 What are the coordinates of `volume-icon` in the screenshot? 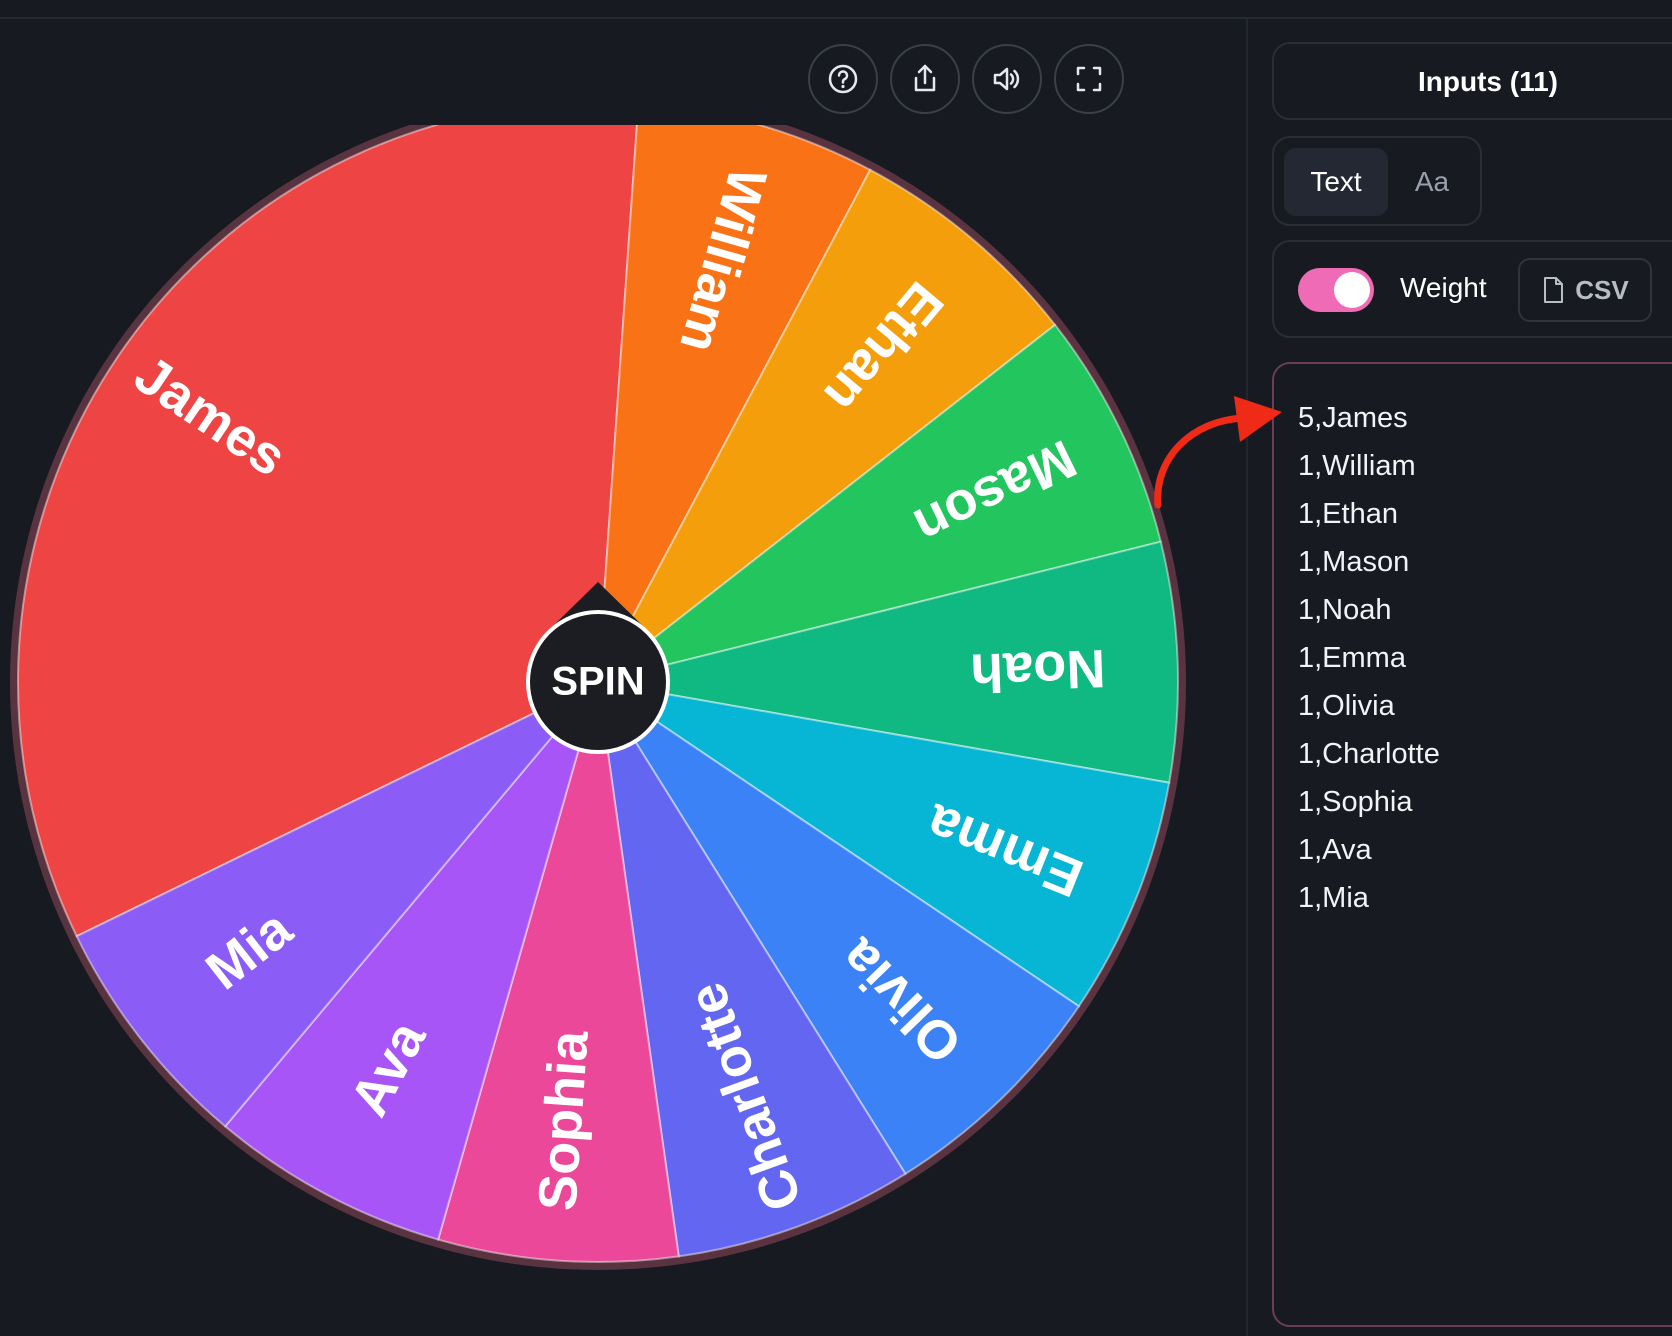 It's located at (1006, 79).